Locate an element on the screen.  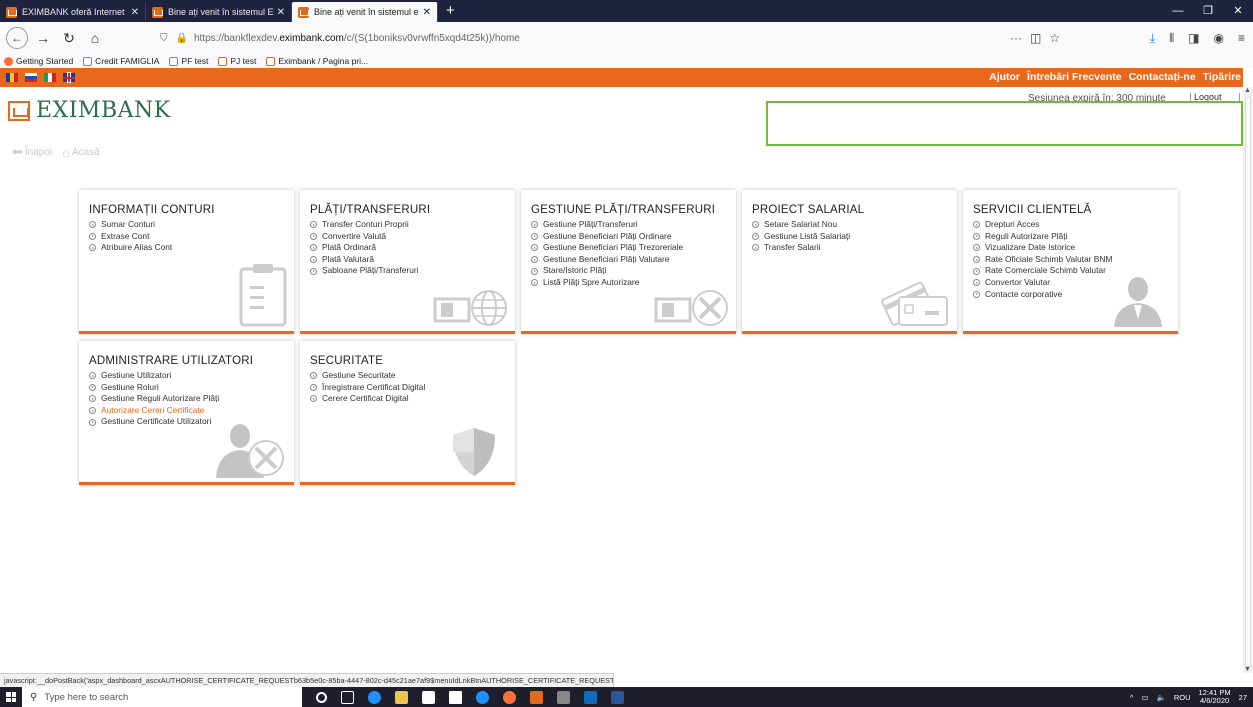
page-scrollbar: ▲ ▼ is located at coordinates (1248, 380).